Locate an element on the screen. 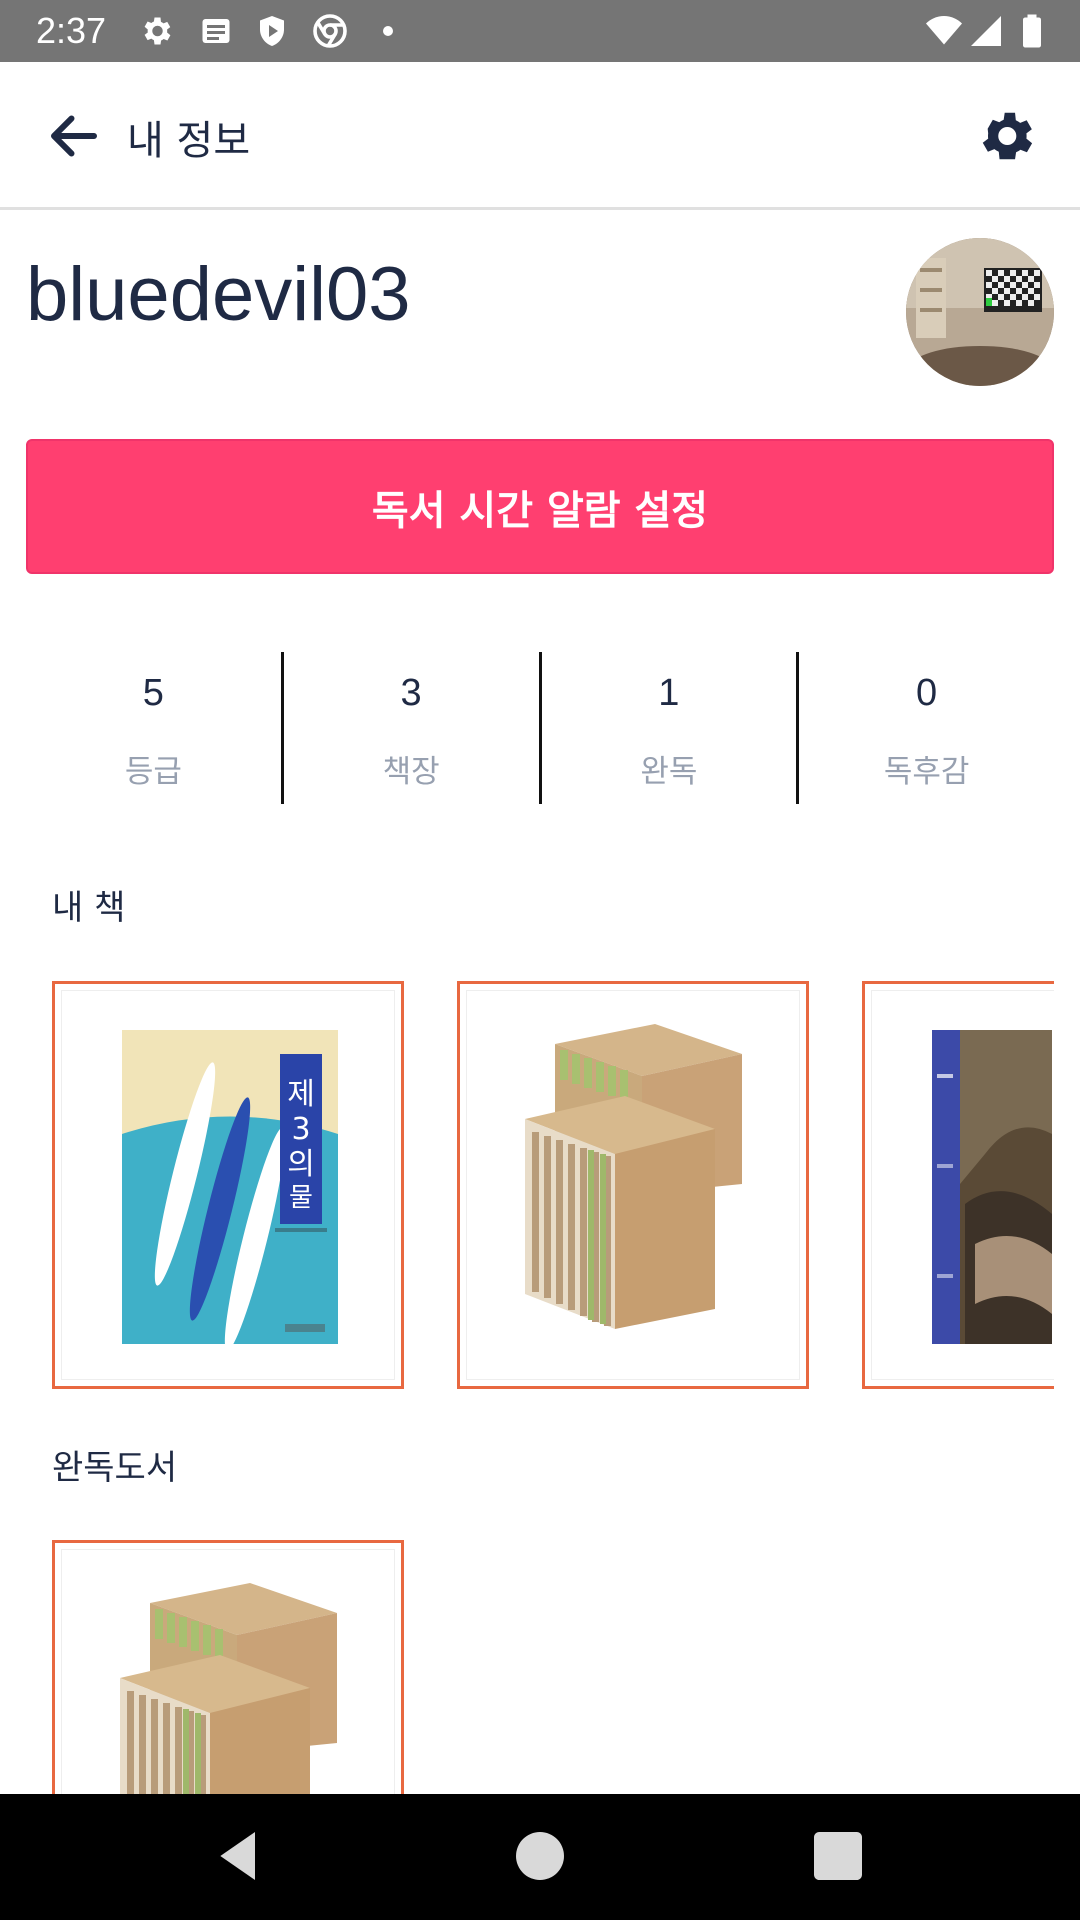  stat-reviews: 0 독후감 is located at coordinates (925, 728).